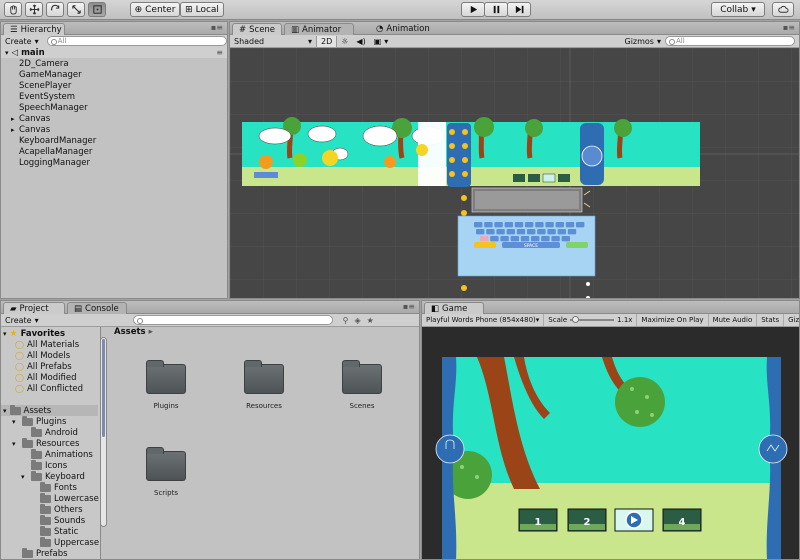 The height and width of the screenshot is (560, 800). What do you see at coordinates (53, 476) in the screenshot?
I see `tree-folder-item: ▾ Keyboard` at bounding box center [53, 476].